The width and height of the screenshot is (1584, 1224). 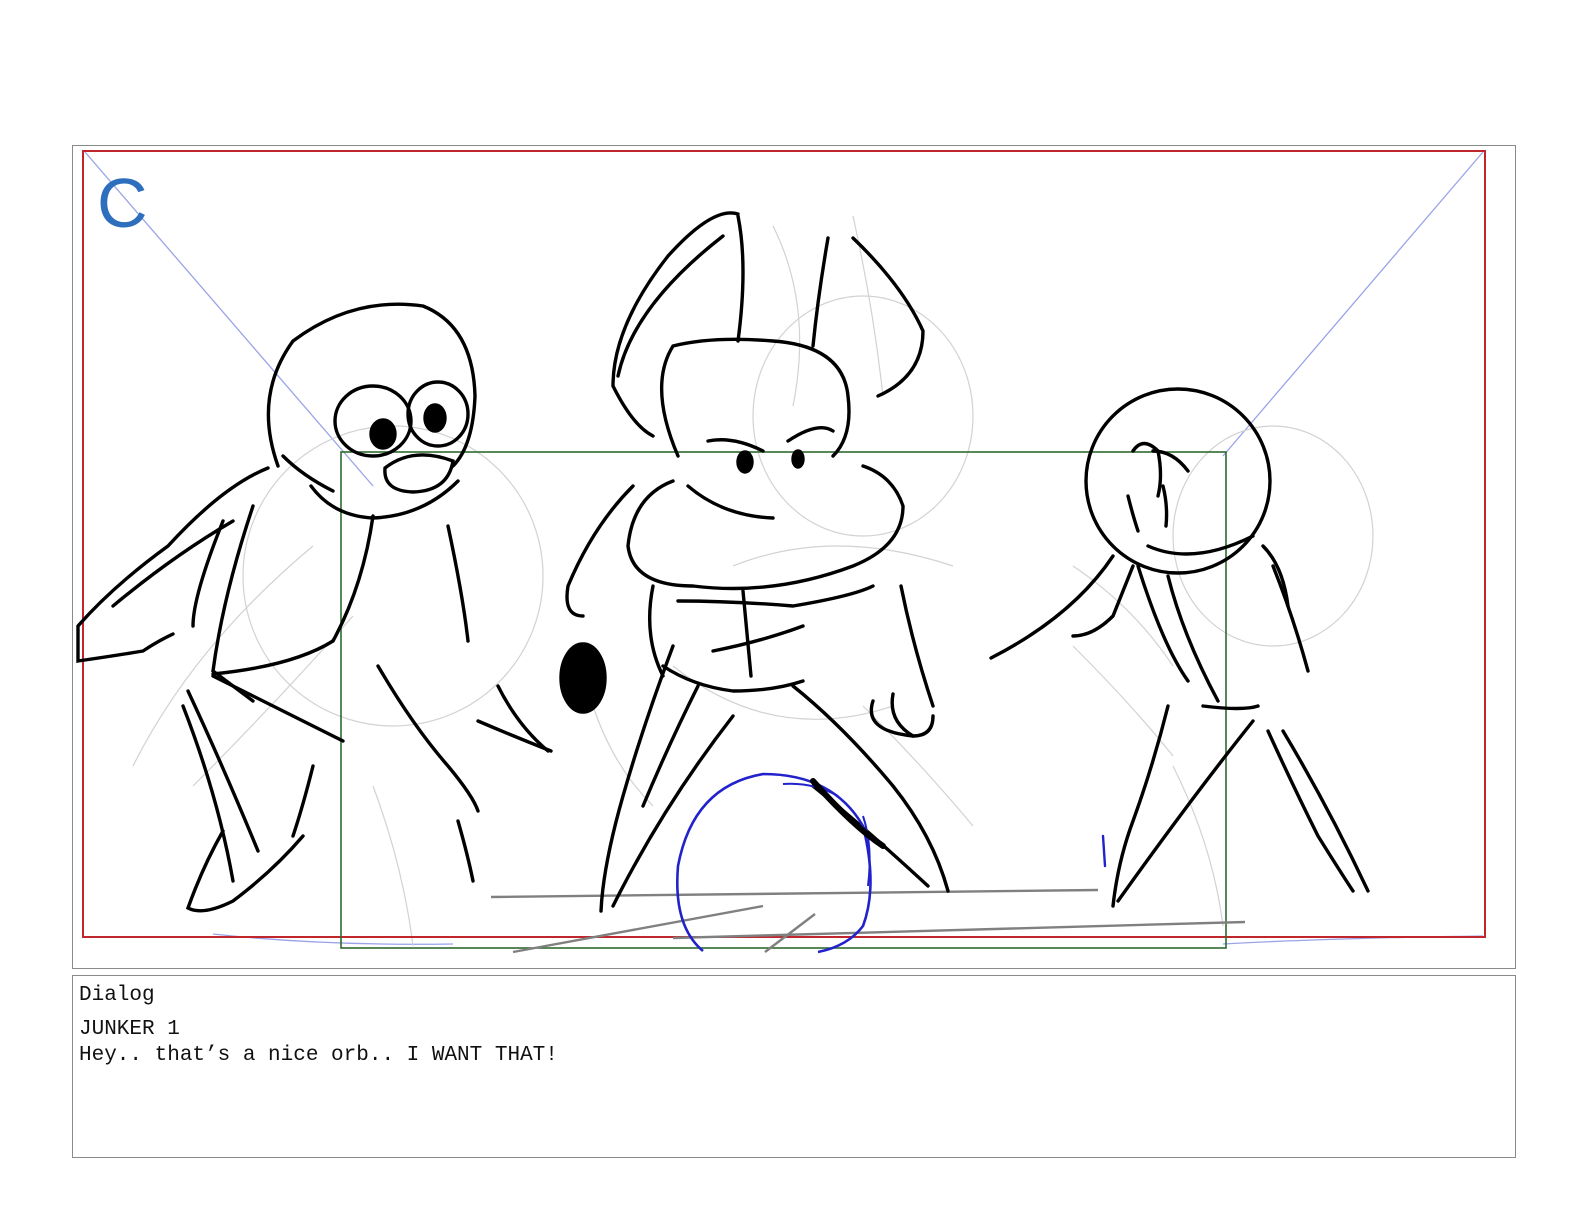 I want to click on dialog-speaker: JUNKER 1, so click(x=129, y=1029).